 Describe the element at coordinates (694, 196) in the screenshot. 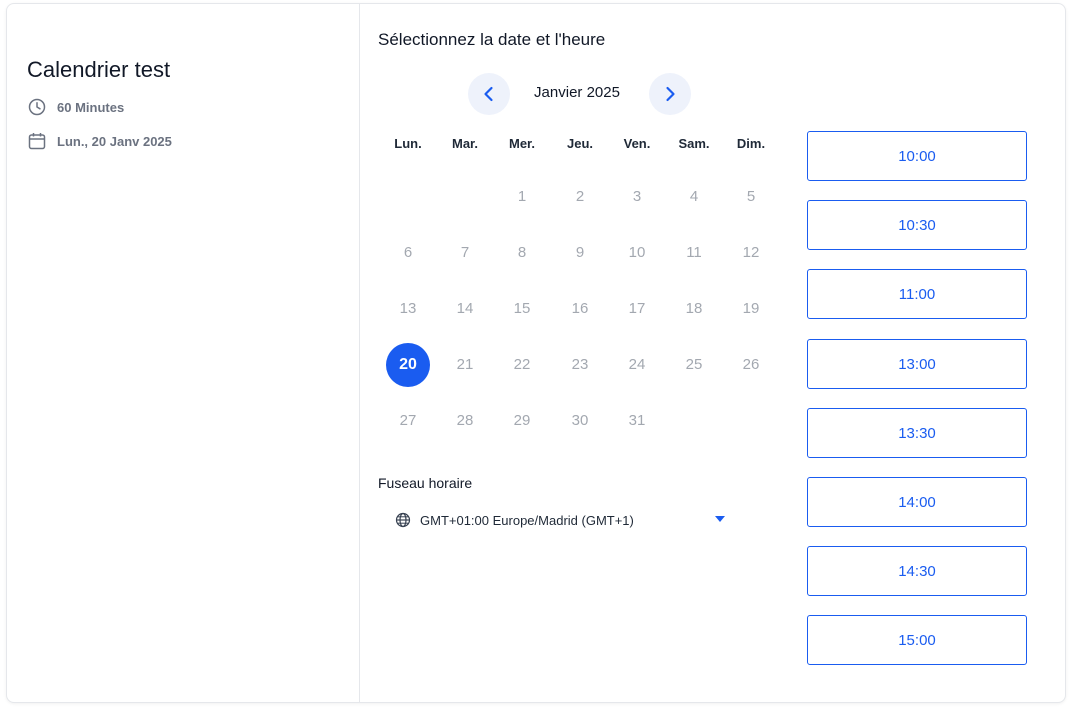

I see `calendar-day: 4` at that location.